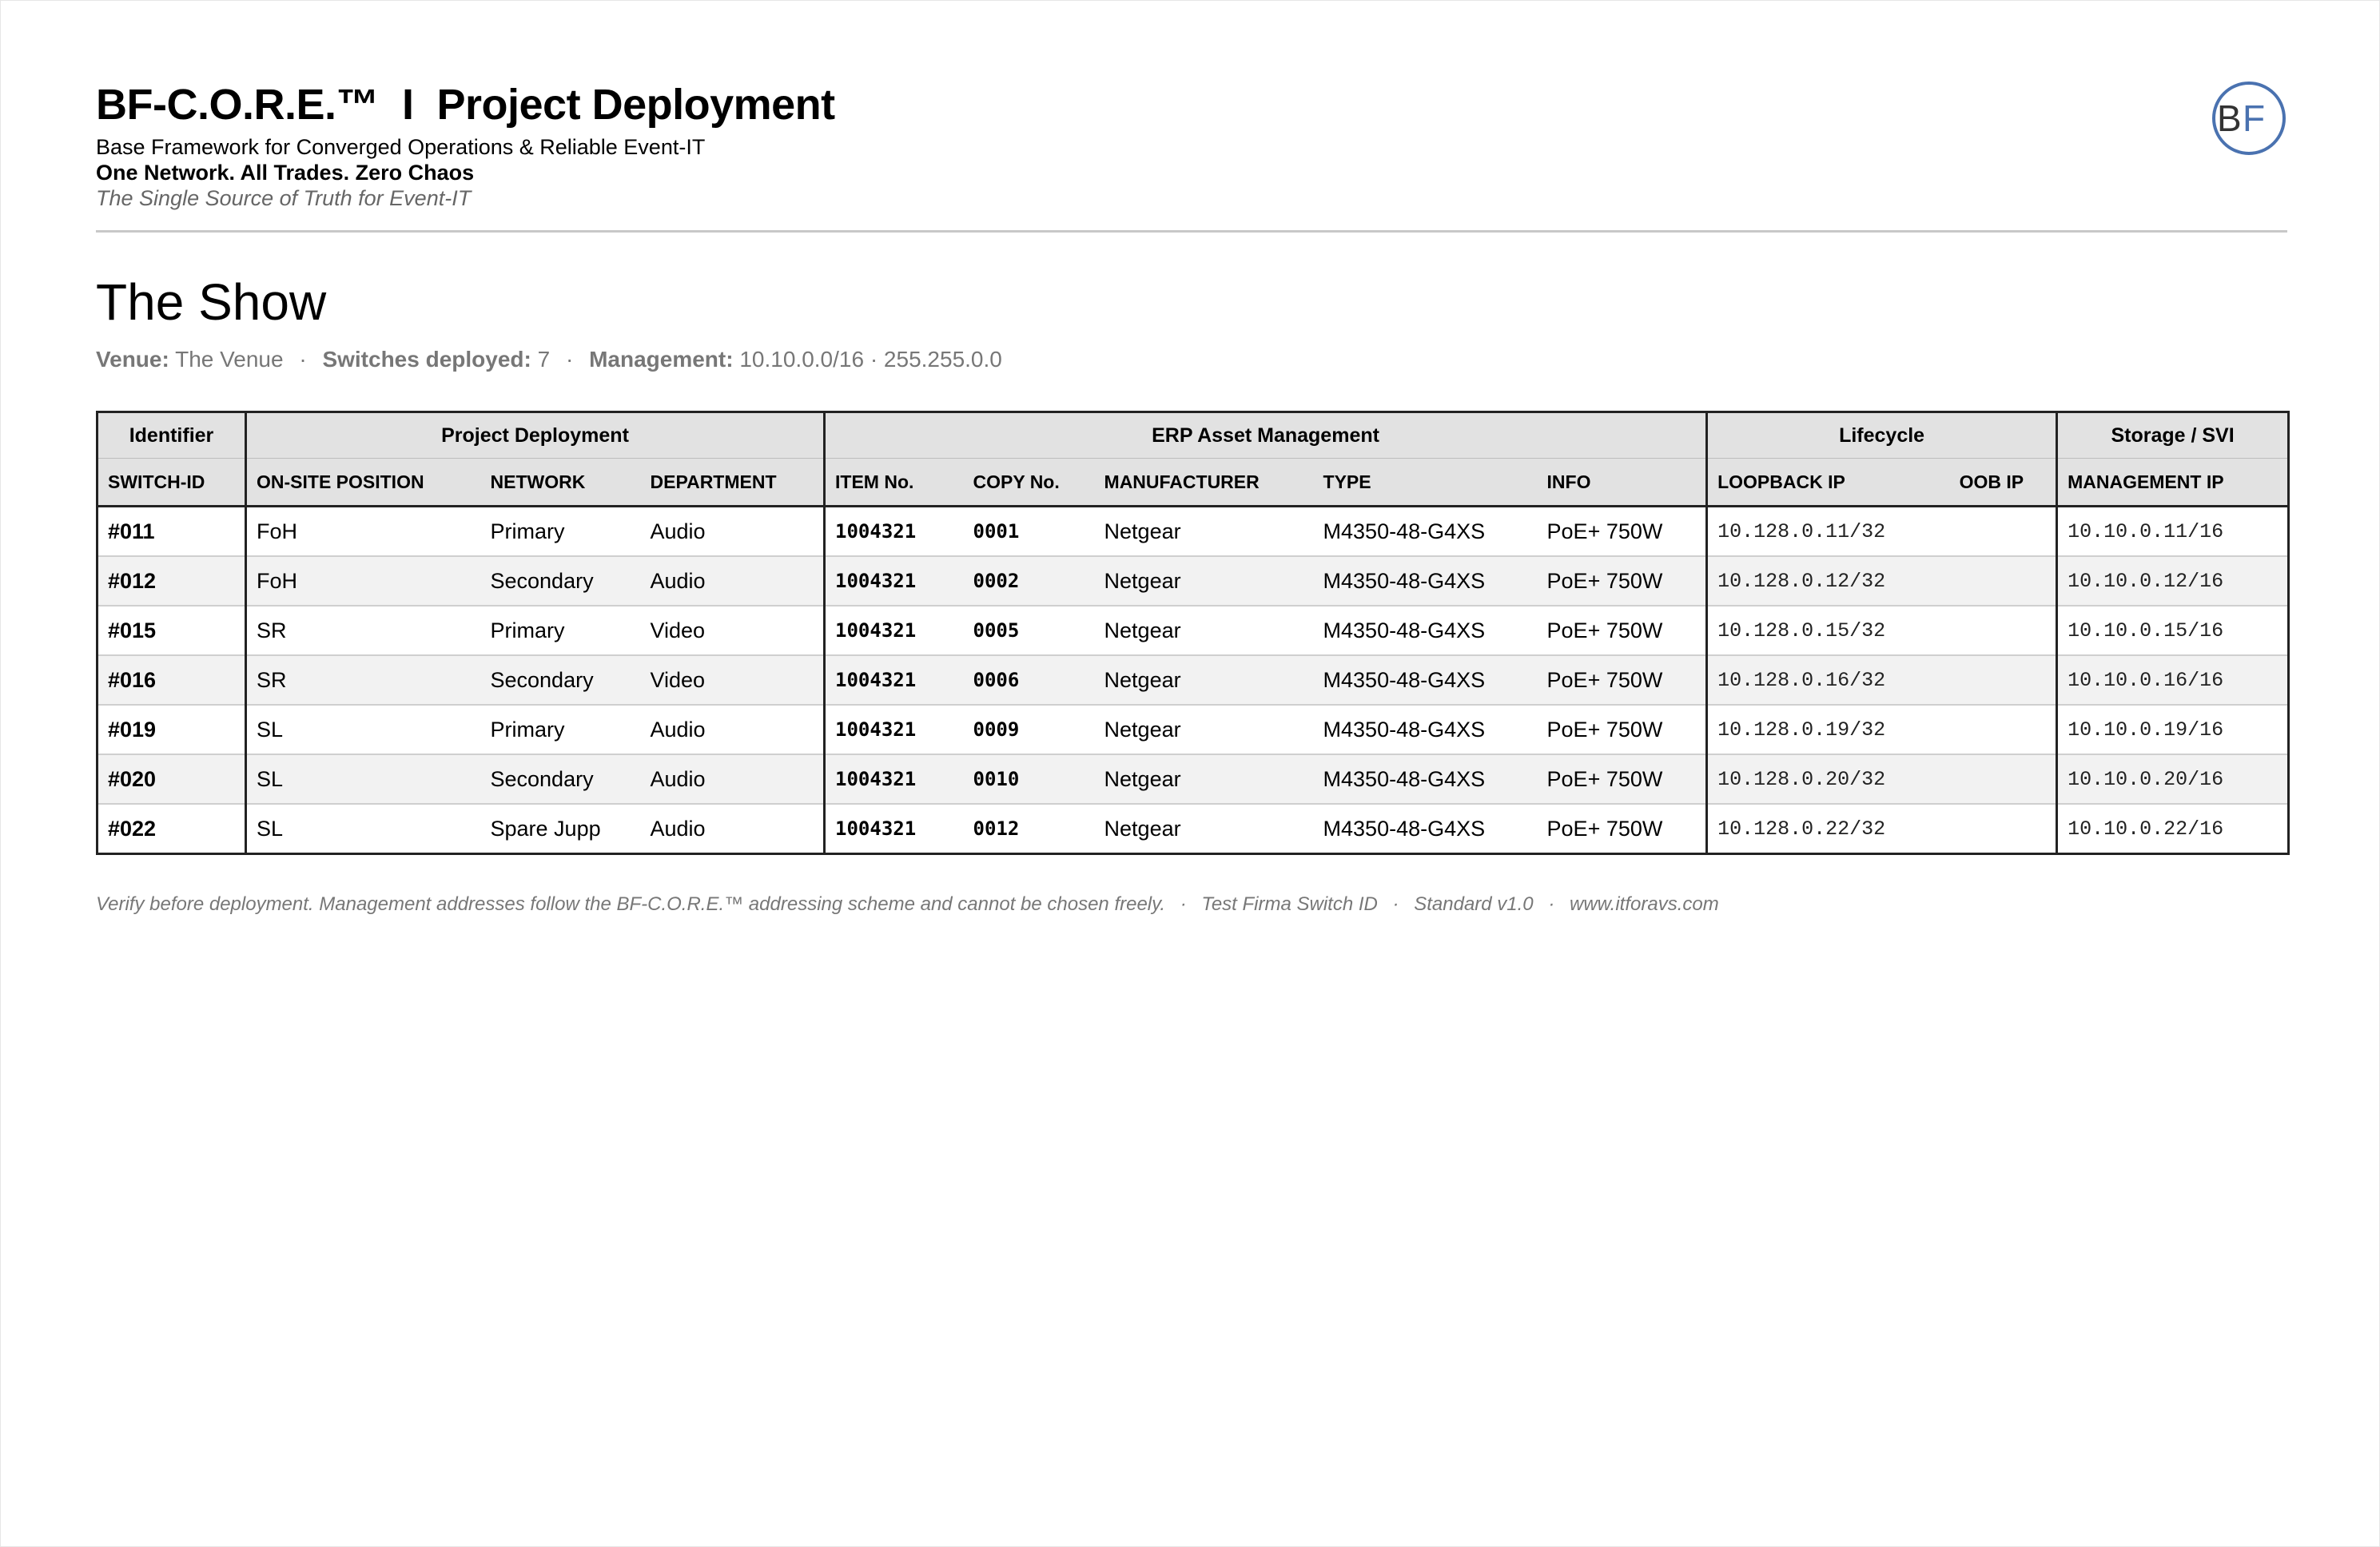  Describe the element at coordinates (893, 482) in the screenshot. I see `column-header: ITEM No.` at that location.